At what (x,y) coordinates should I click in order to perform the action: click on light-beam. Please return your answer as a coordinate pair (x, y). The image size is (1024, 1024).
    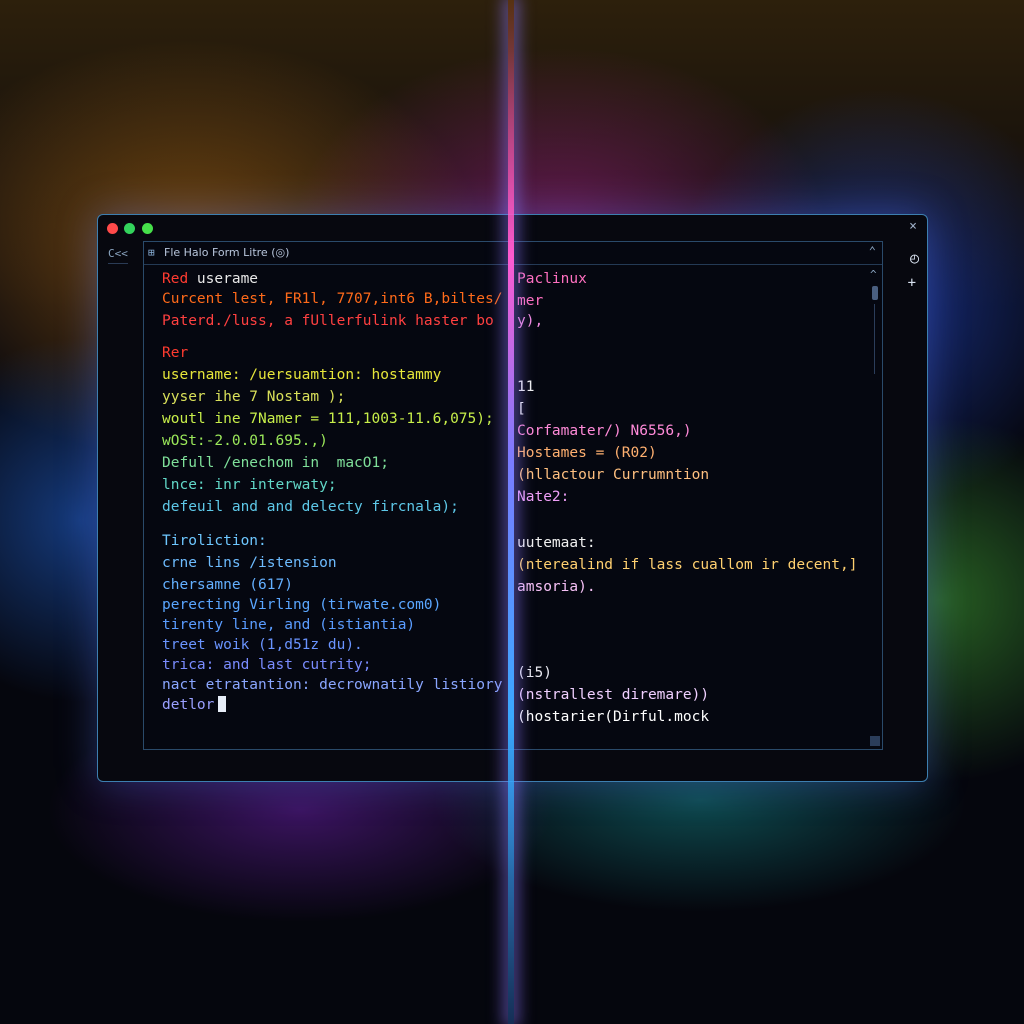
    Looking at the image, I should click on (511, 512).